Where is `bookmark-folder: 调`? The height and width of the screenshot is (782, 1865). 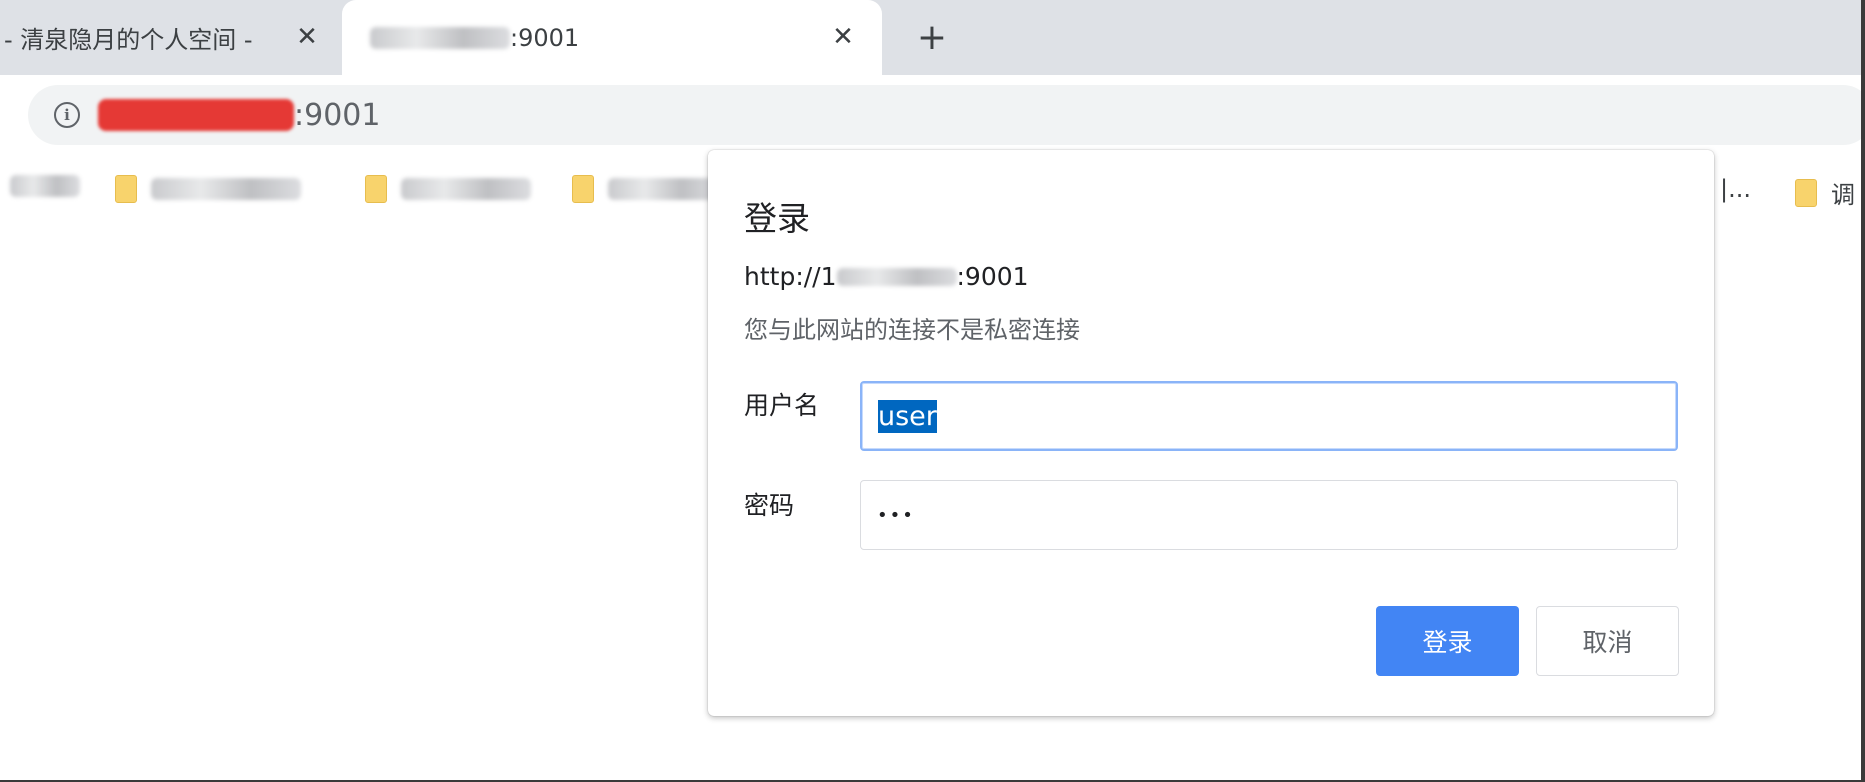
bookmark-folder: 调 is located at coordinates (1825, 192).